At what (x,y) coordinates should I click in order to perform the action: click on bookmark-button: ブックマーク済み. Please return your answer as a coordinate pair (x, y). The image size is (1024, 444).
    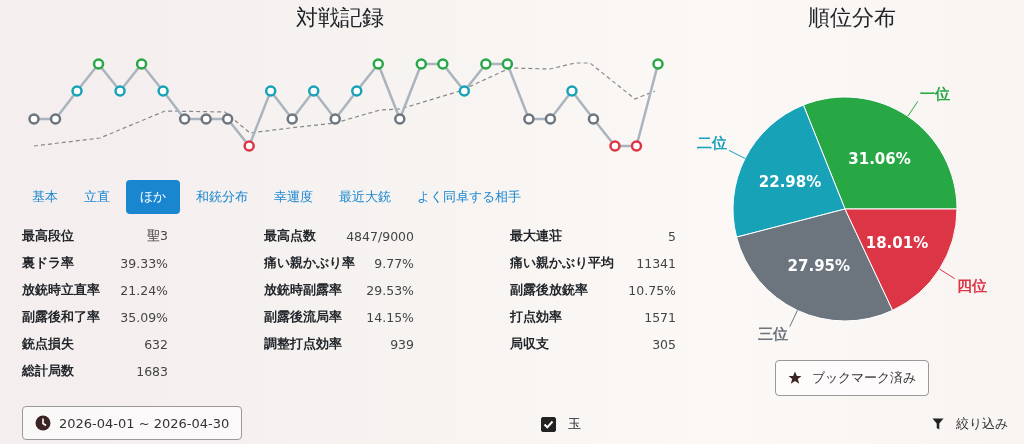
    Looking at the image, I should click on (852, 378).